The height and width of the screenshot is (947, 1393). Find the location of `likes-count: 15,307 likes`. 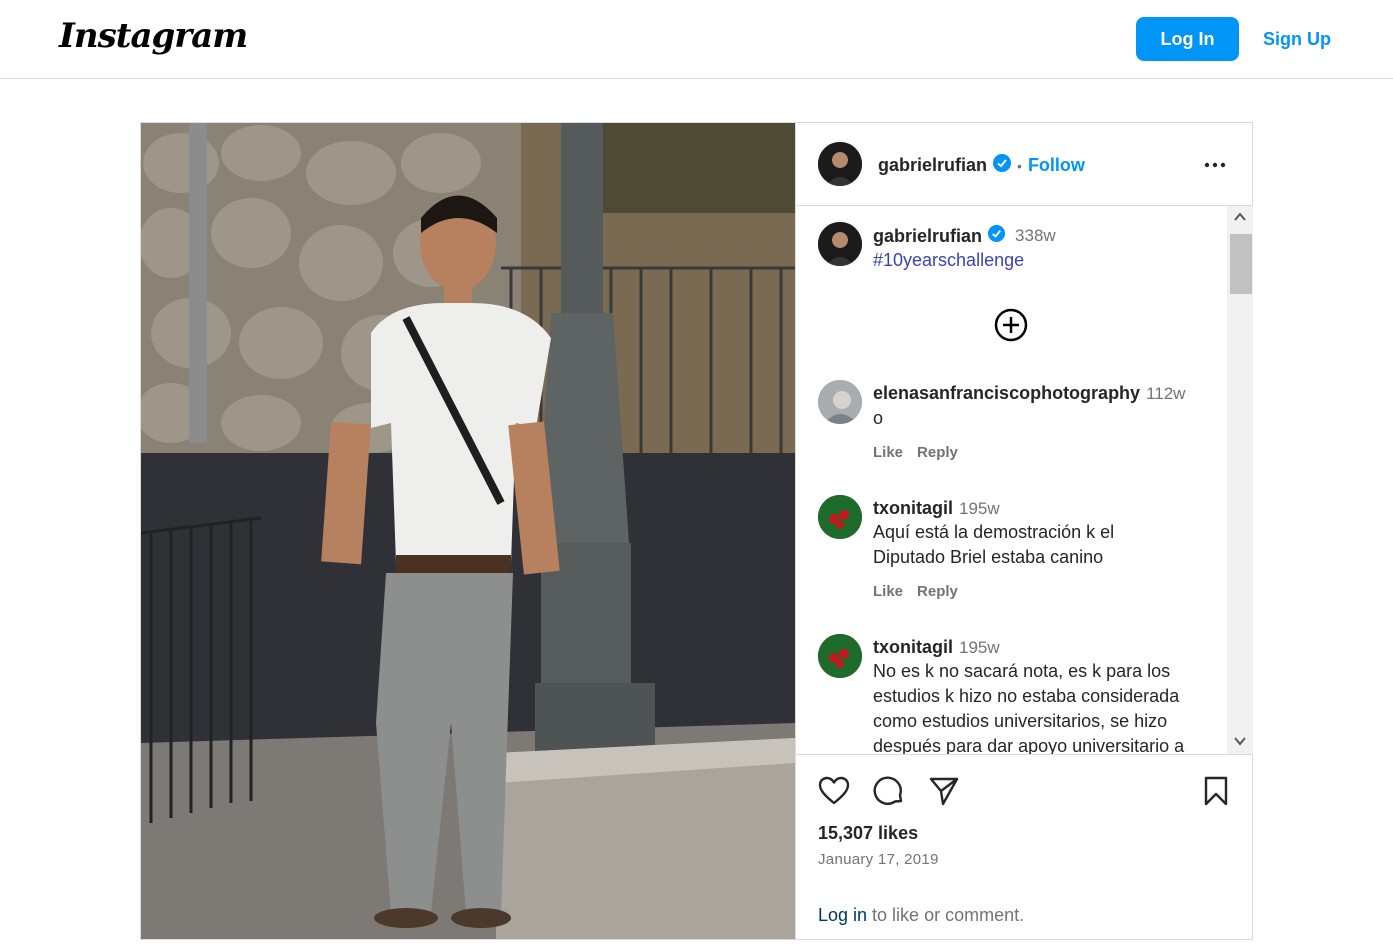

likes-count: 15,307 likes is located at coordinates (868, 833).